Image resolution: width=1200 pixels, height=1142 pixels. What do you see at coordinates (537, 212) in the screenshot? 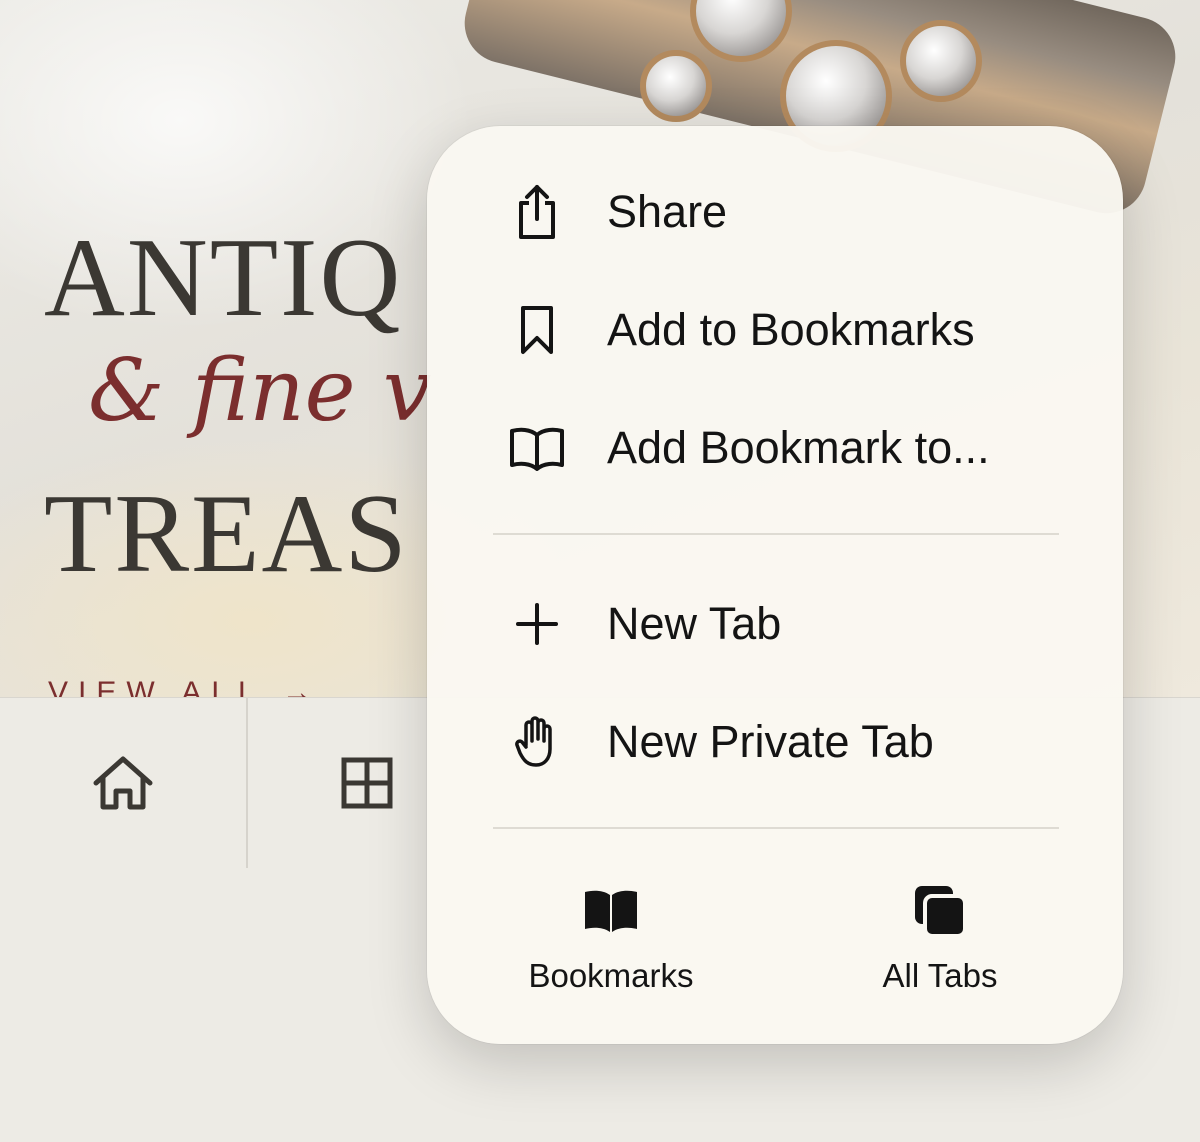
I see `share-icon` at bounding box center [537, 212].